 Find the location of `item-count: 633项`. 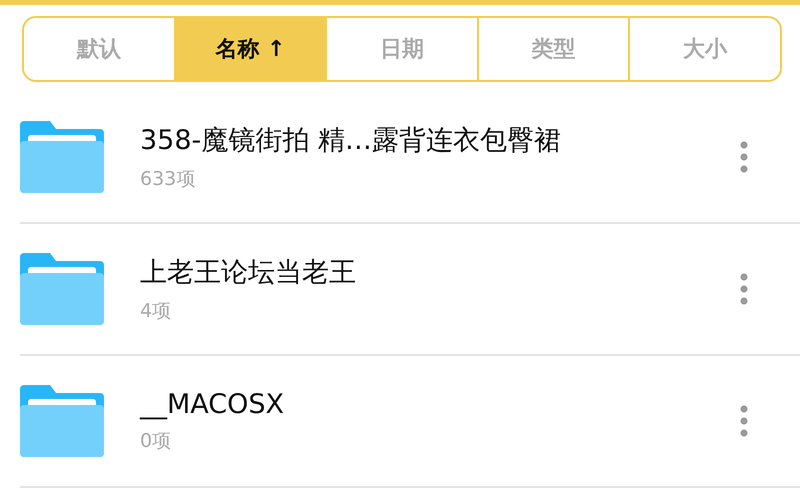

item-count: 633项 is located at coordinates (168, 179).